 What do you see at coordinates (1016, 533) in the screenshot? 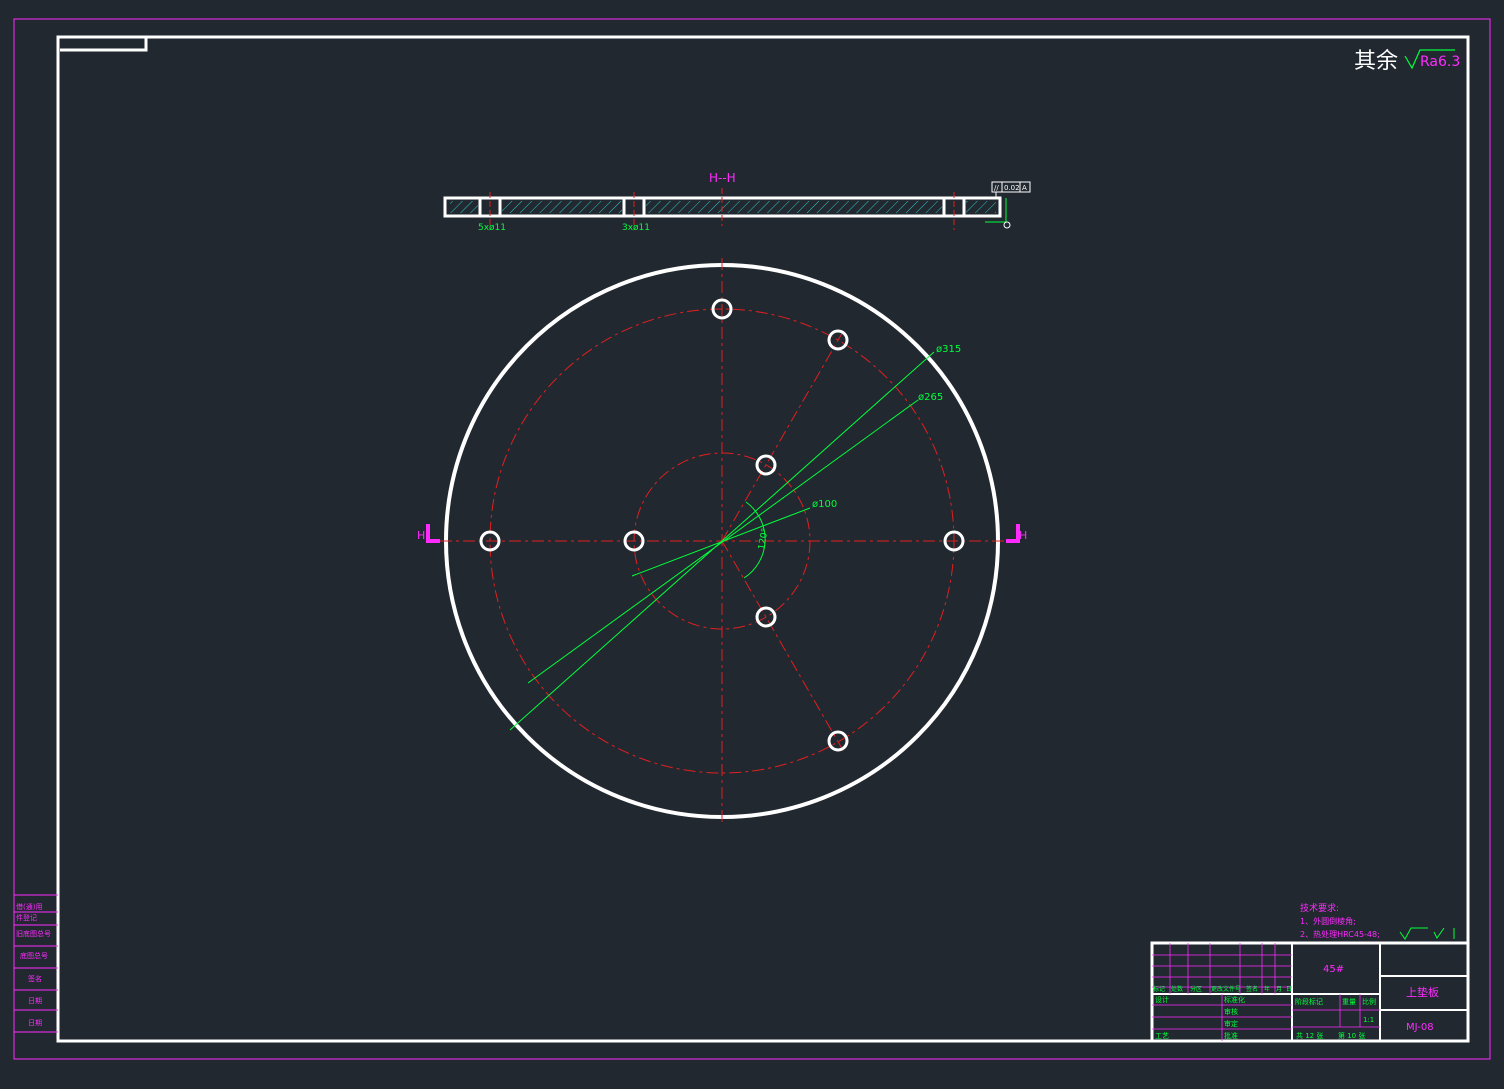
I see `section-marker-right: H` at bounding box center [1016, 533].